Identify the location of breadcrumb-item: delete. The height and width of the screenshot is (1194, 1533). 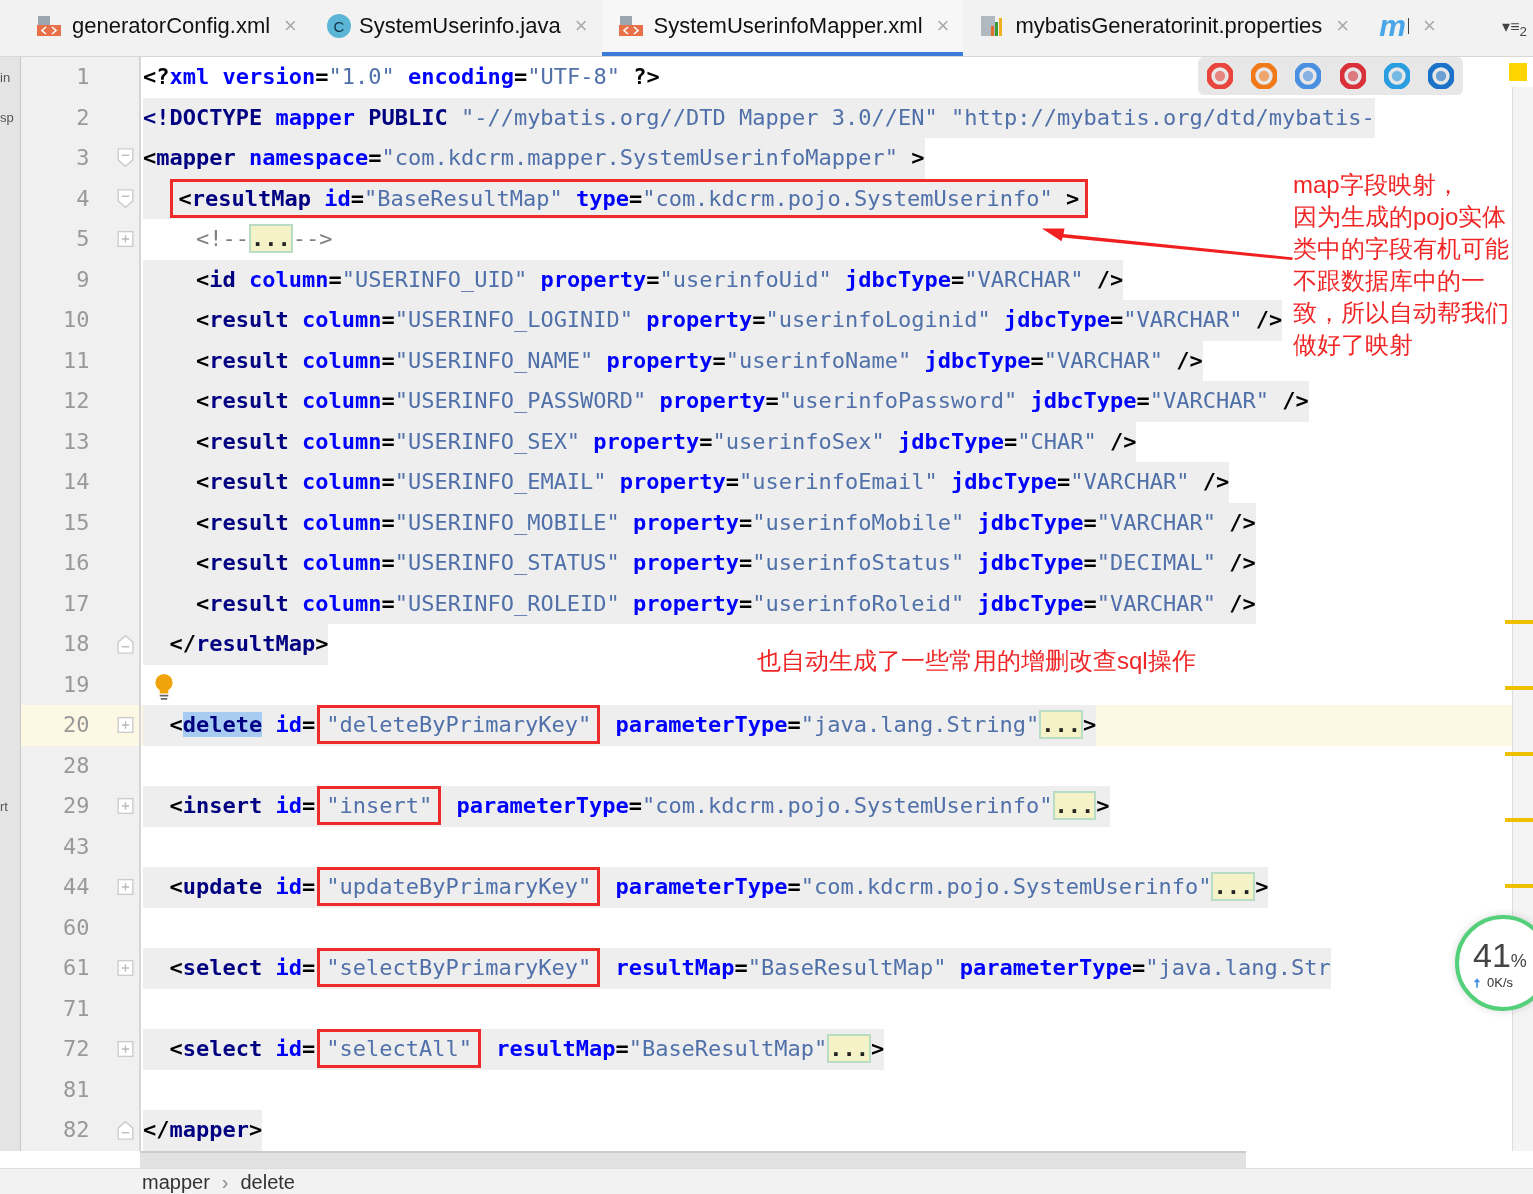
(267, 1182).